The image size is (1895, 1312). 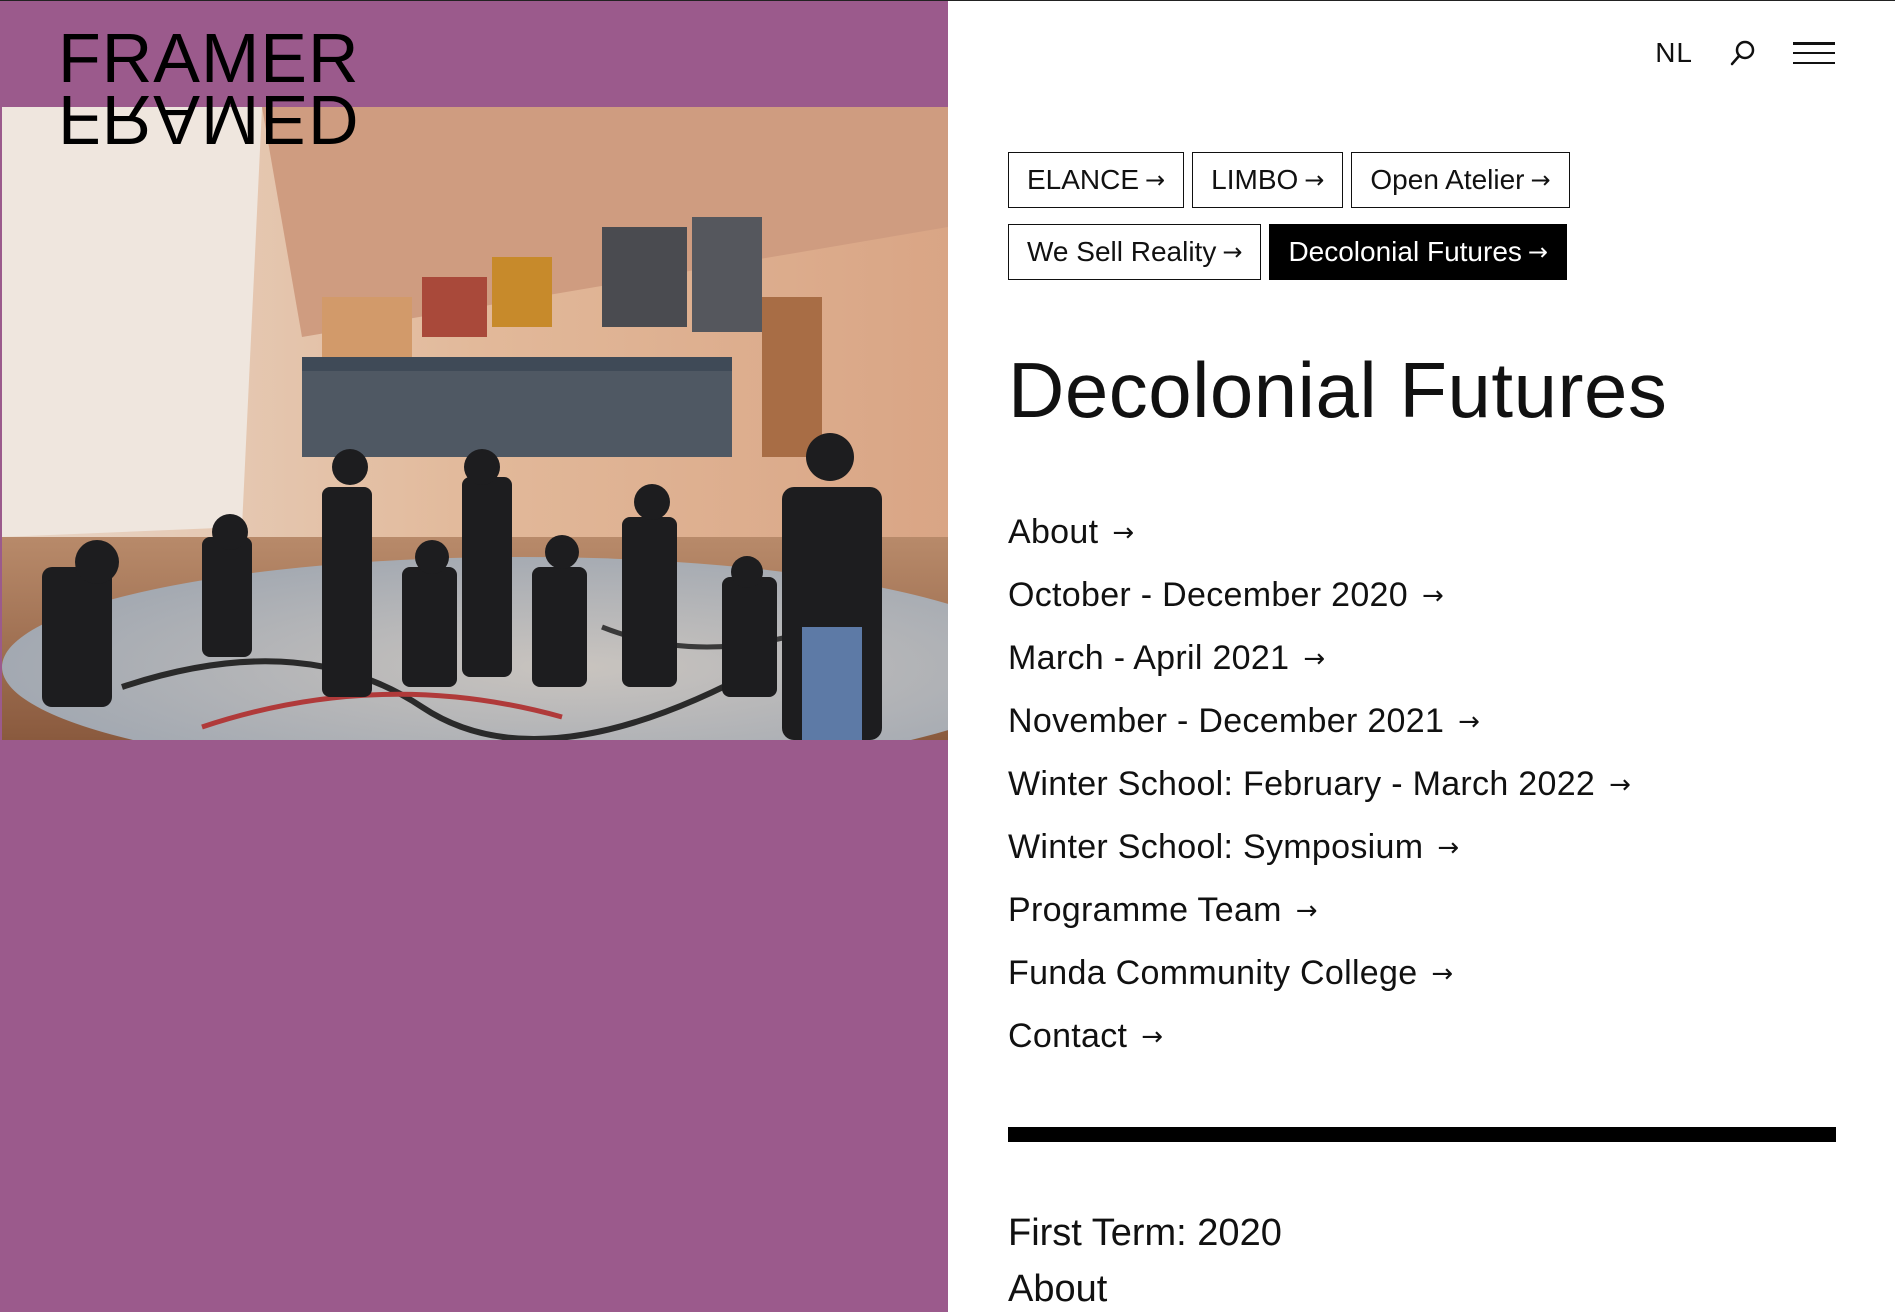 What do you see at coordinates (1674, 53) in the screenshot?
I see `language-switch-nl: NL` at bounding box center [1674, 53].